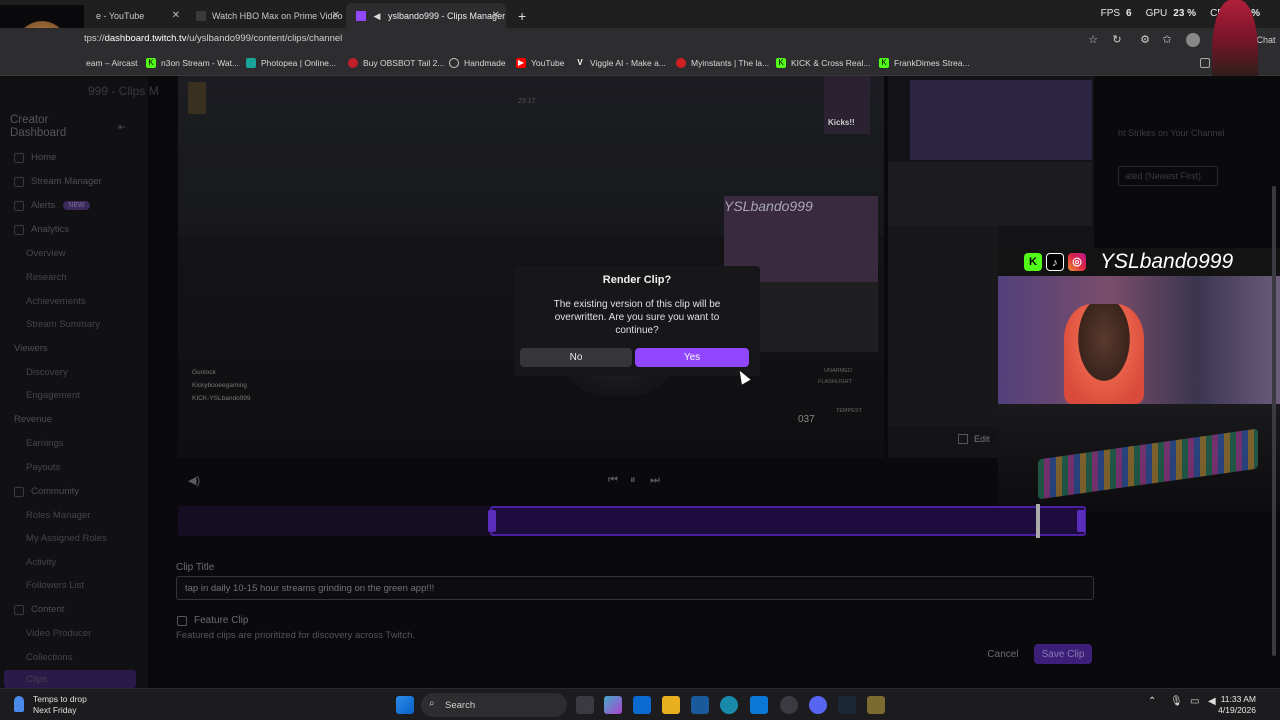 The height and width of the screenshot is (720, 1280). Describe the element at coordinates (221, 620) in the screenshot. I see `feature-clip-label: Feature Clip` at that location.